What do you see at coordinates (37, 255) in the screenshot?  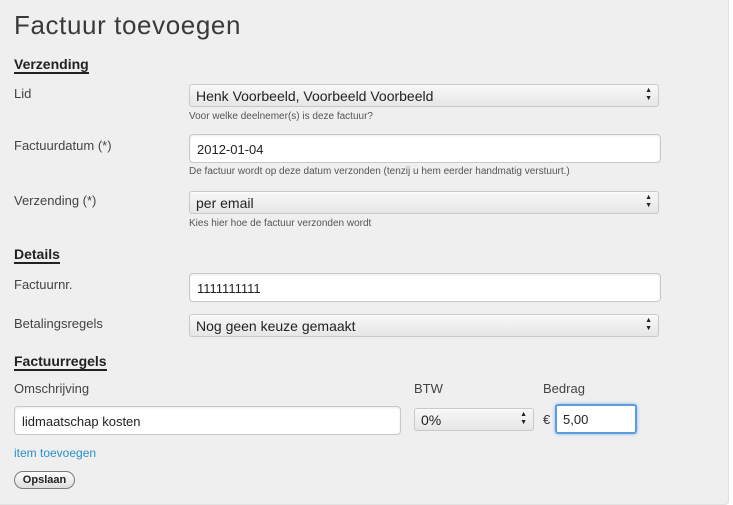 I see `section-details: Details` at bounding box center [37, 255].